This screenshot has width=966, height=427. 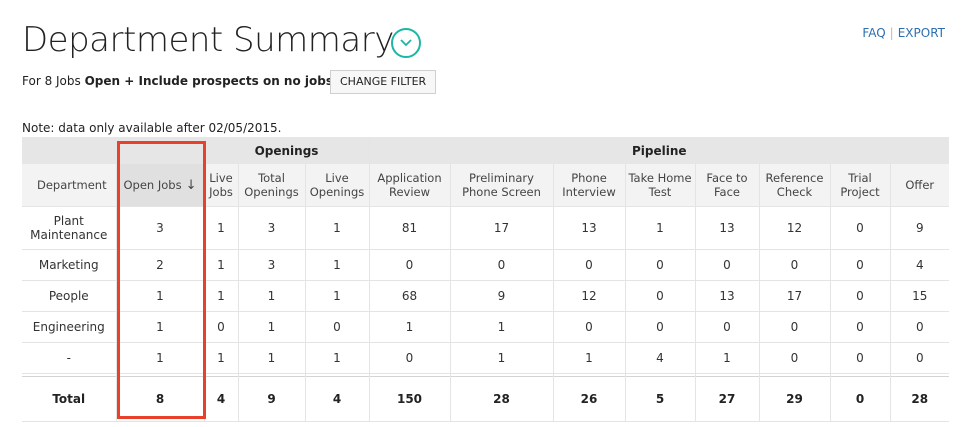 What do you see at coordinates (69, 399) in the screenshot?
I see `department-cell: Total` at bounding box center [69, 399].